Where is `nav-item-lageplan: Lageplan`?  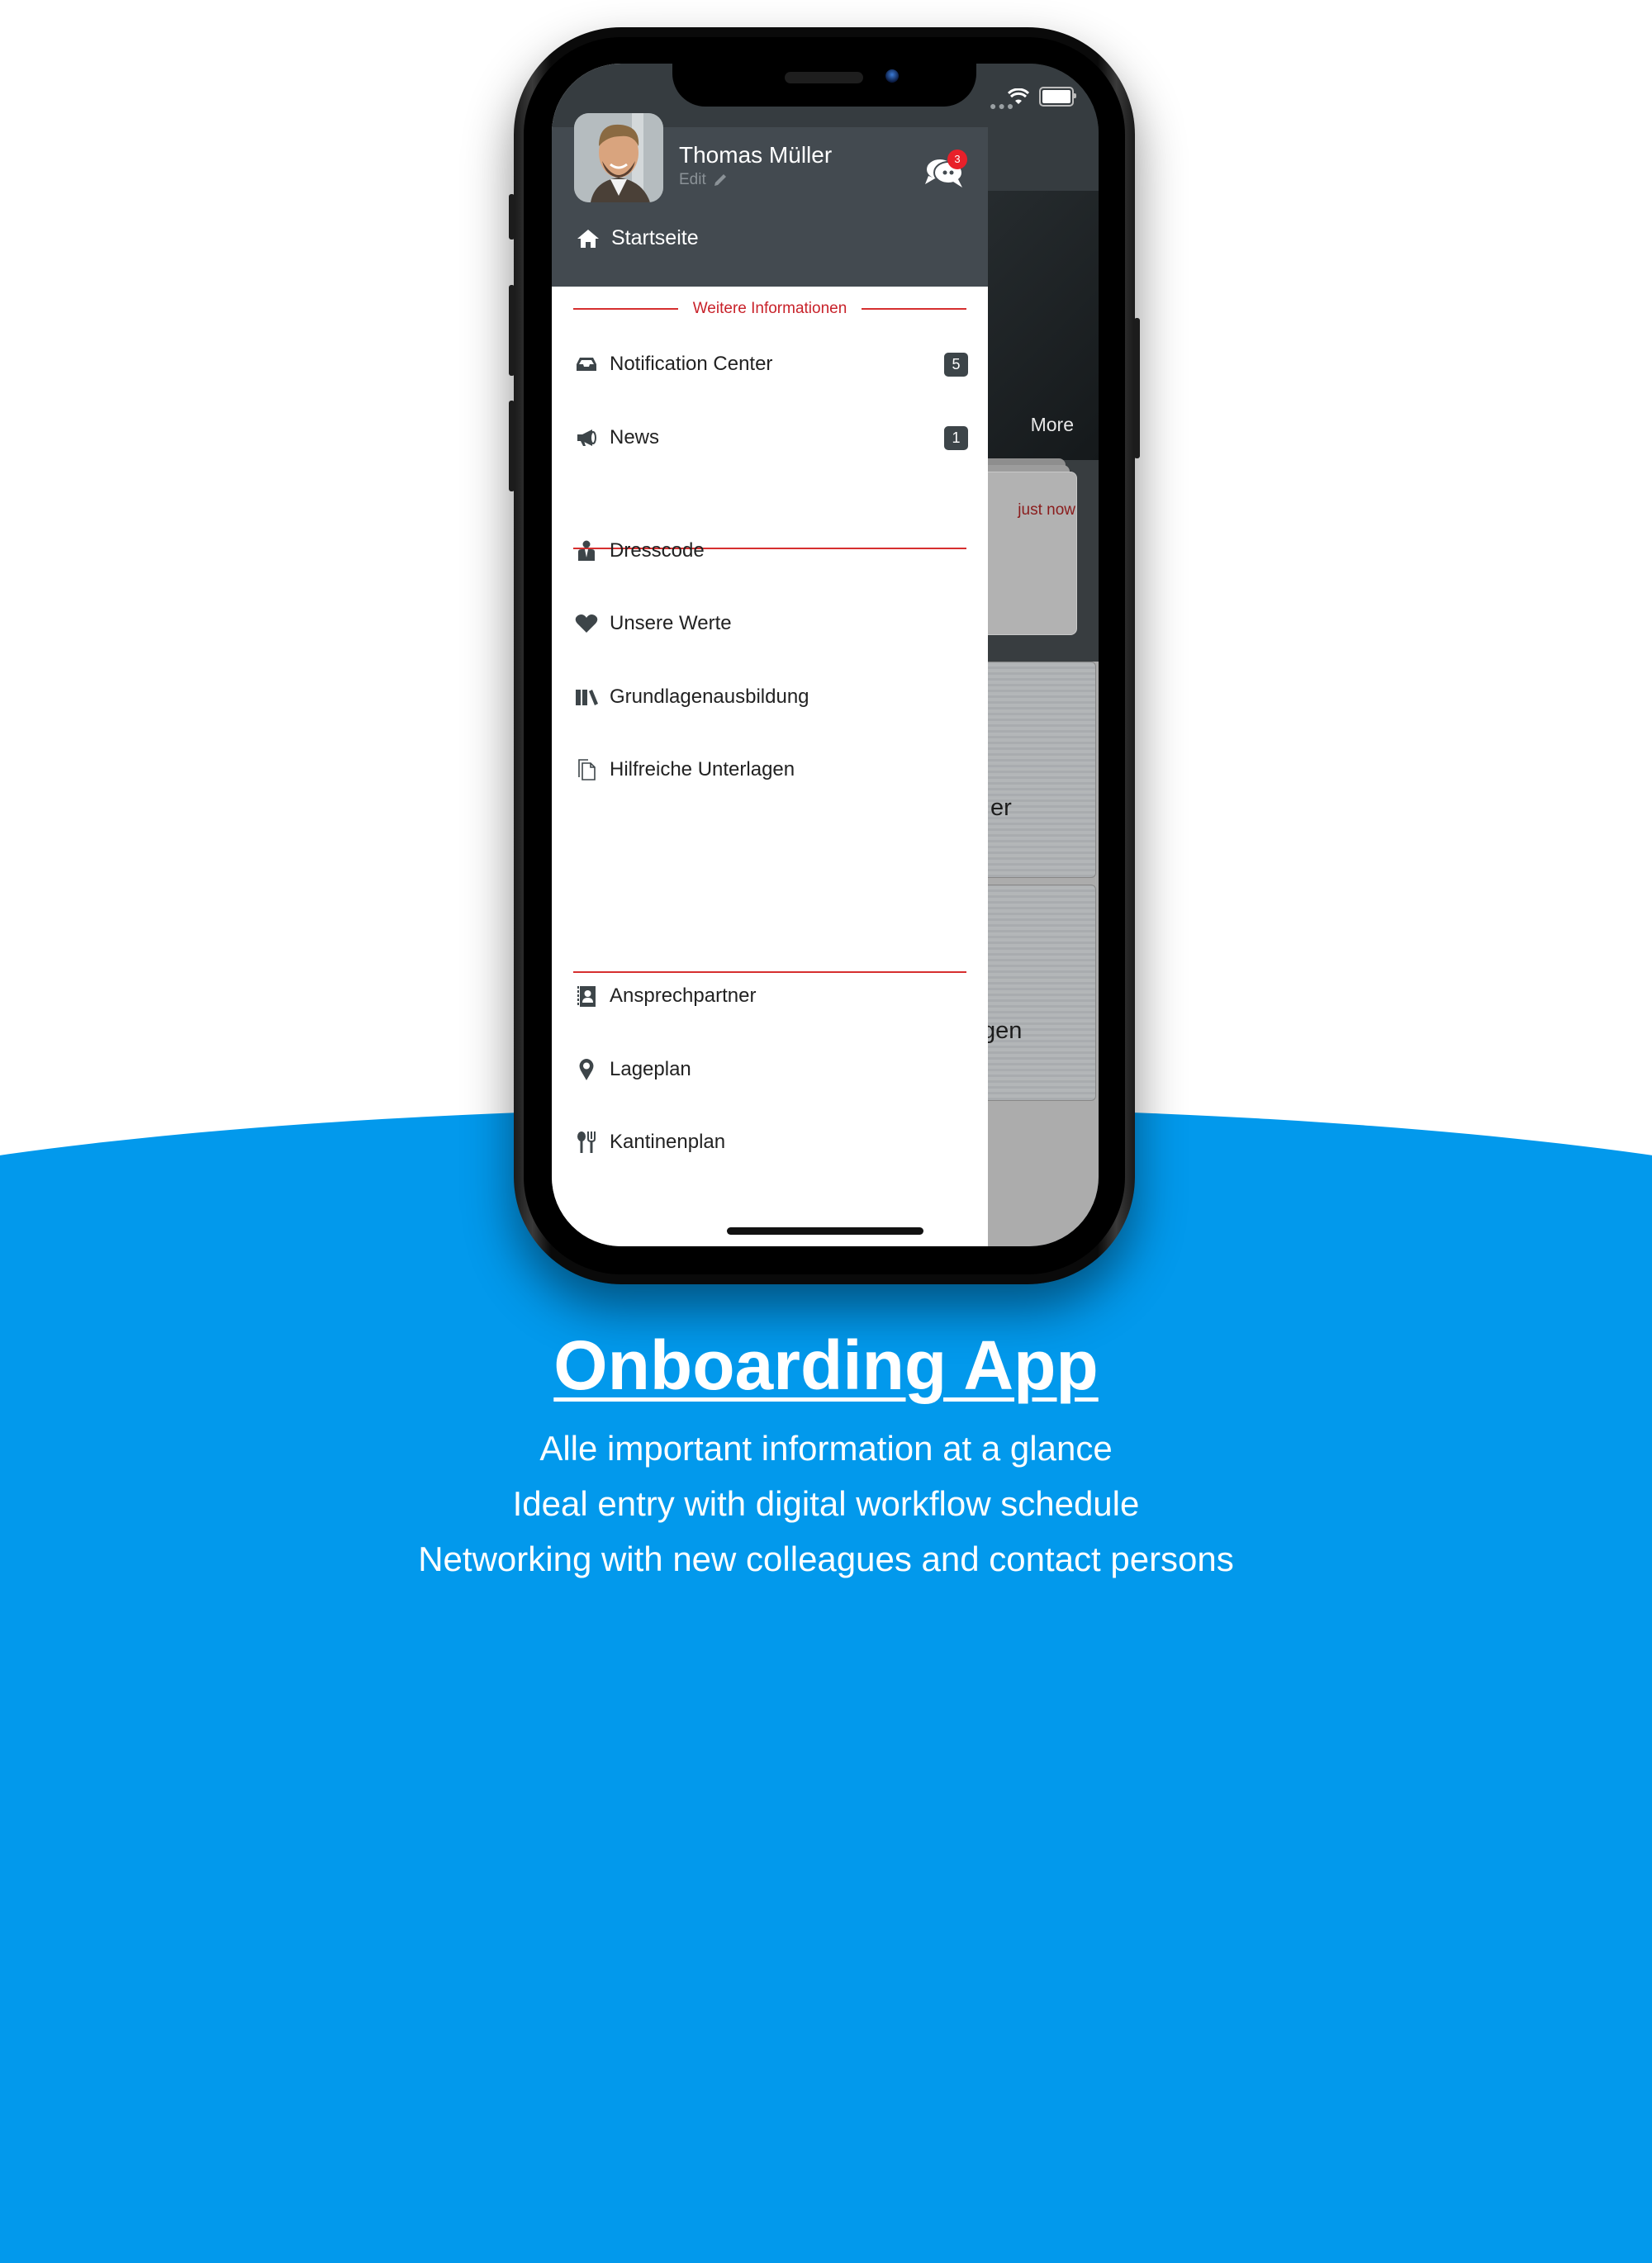
nav-item-lageplan: Lageplan is located at coordinates (771, 1069).